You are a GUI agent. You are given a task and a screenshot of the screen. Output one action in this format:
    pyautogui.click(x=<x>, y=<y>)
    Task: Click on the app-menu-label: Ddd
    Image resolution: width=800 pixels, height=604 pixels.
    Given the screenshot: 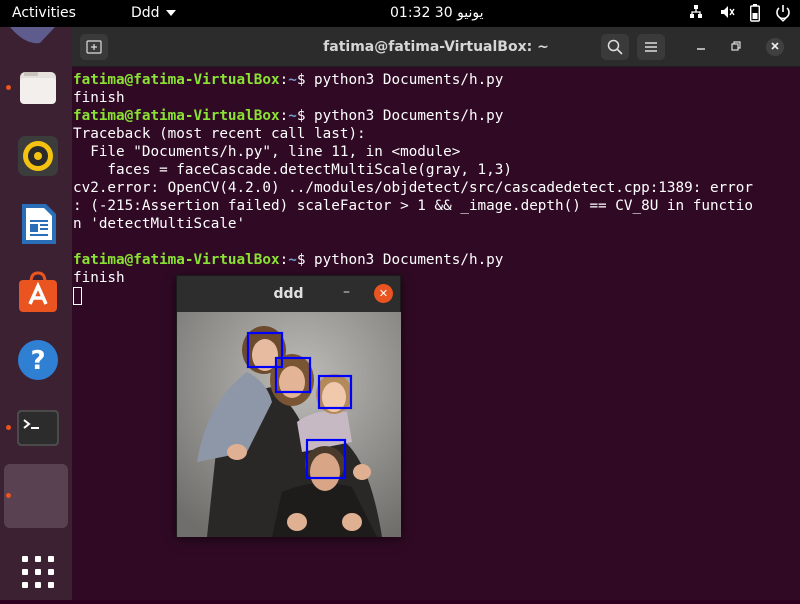 What is the action you would take?
    pyautogui.click(x=145, y=13)
    